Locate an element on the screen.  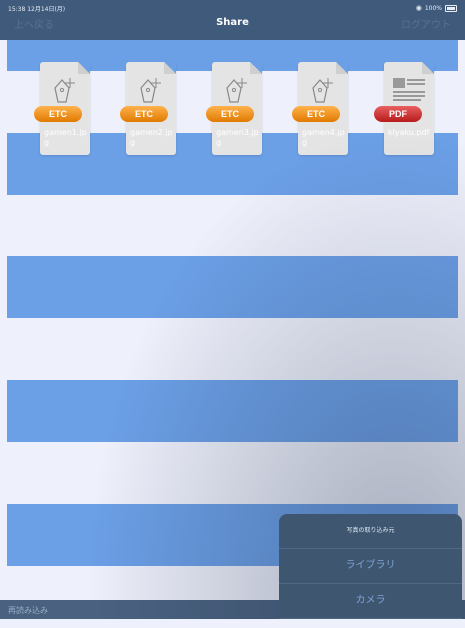
file-item: ETC gamen3.jpg is located at coordinates (235, 109).